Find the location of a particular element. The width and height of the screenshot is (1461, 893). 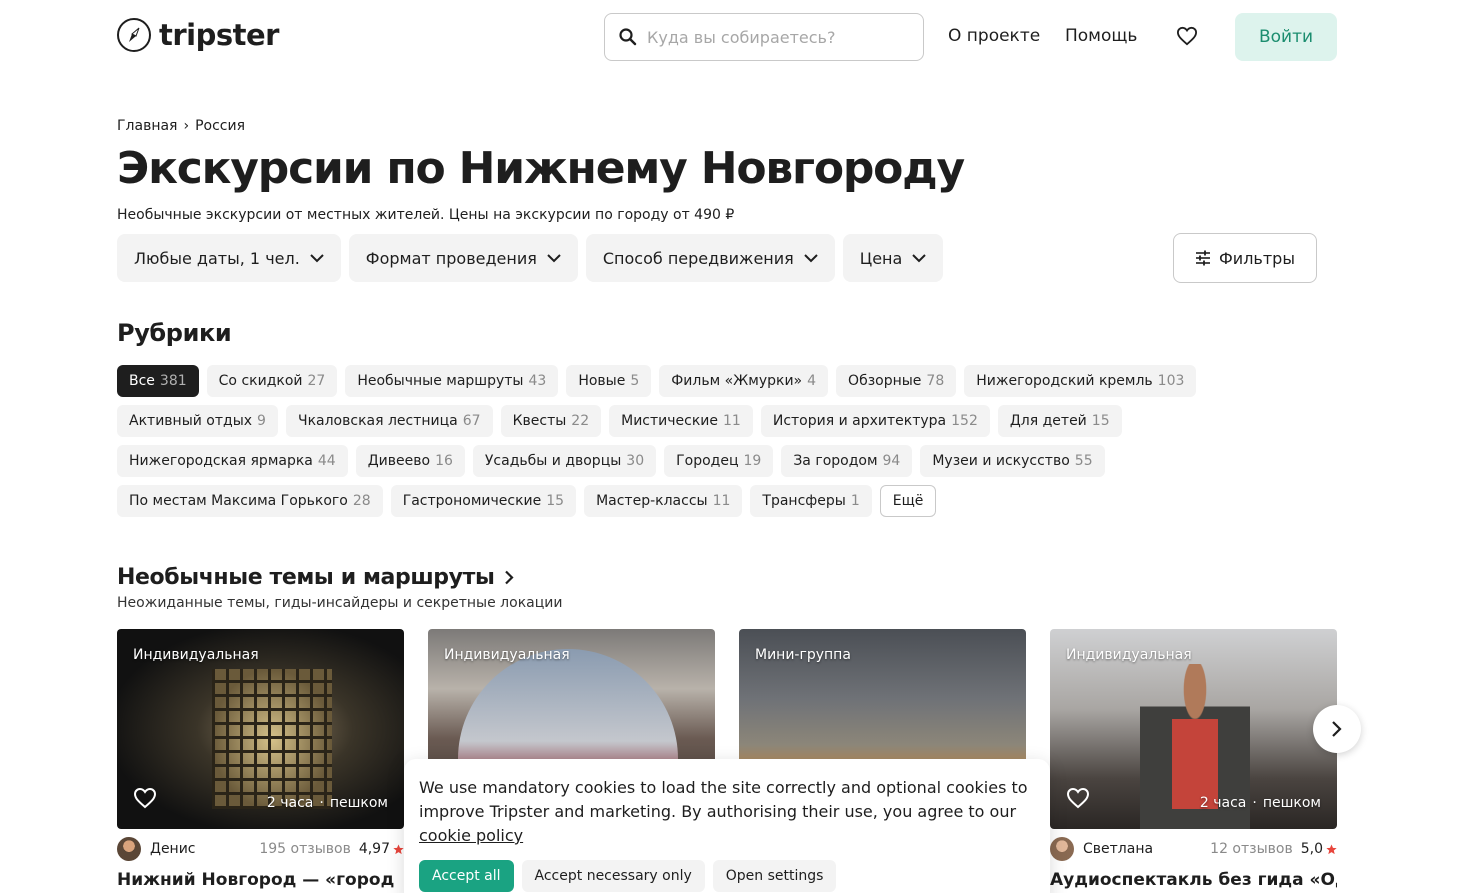

star-icon is located at coordinates (398, 848).